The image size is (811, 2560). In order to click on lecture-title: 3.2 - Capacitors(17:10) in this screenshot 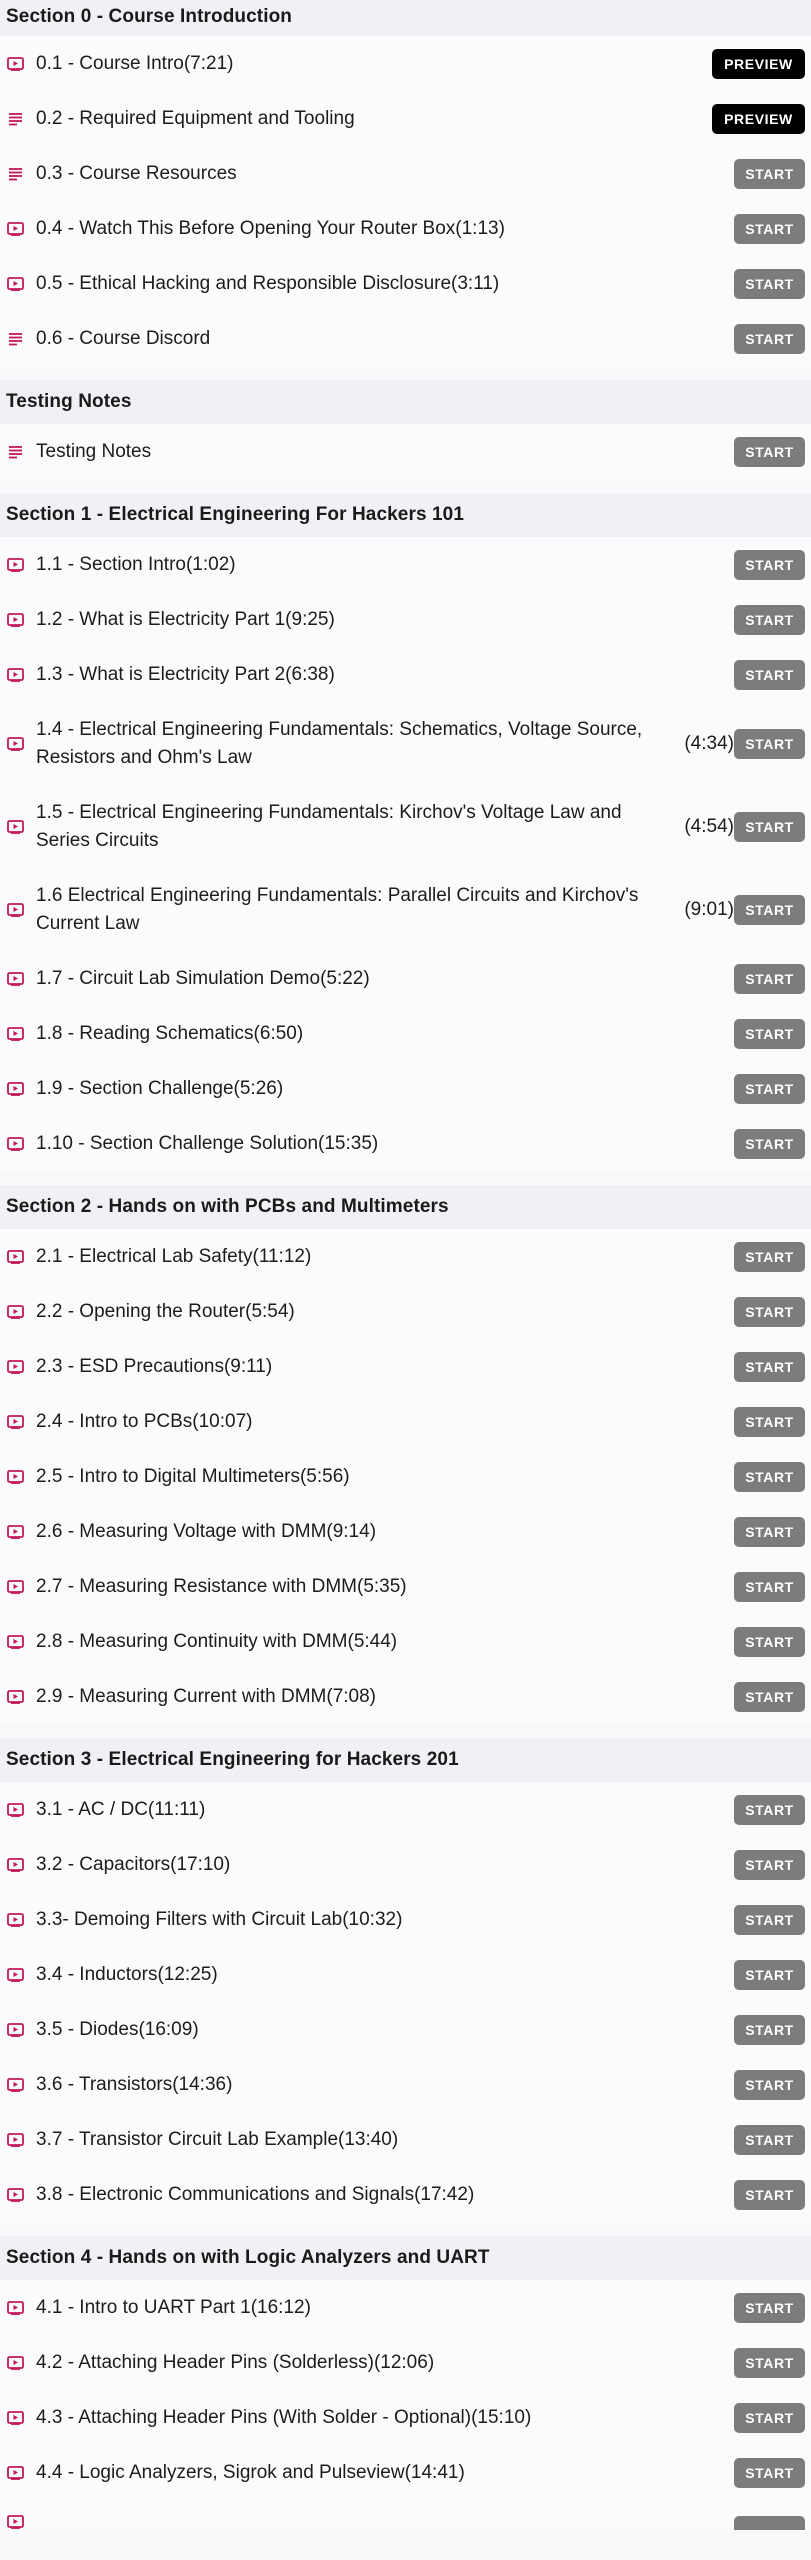, I will do `click(133, 1864)`.